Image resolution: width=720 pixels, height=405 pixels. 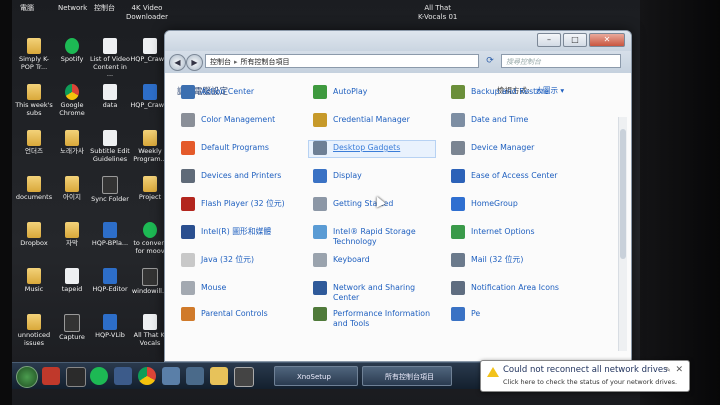 What do you see at coordinates (34, 235) in the screenshot?
I see `desktop-icon: Dropbox` at bounding box center [34, 235].